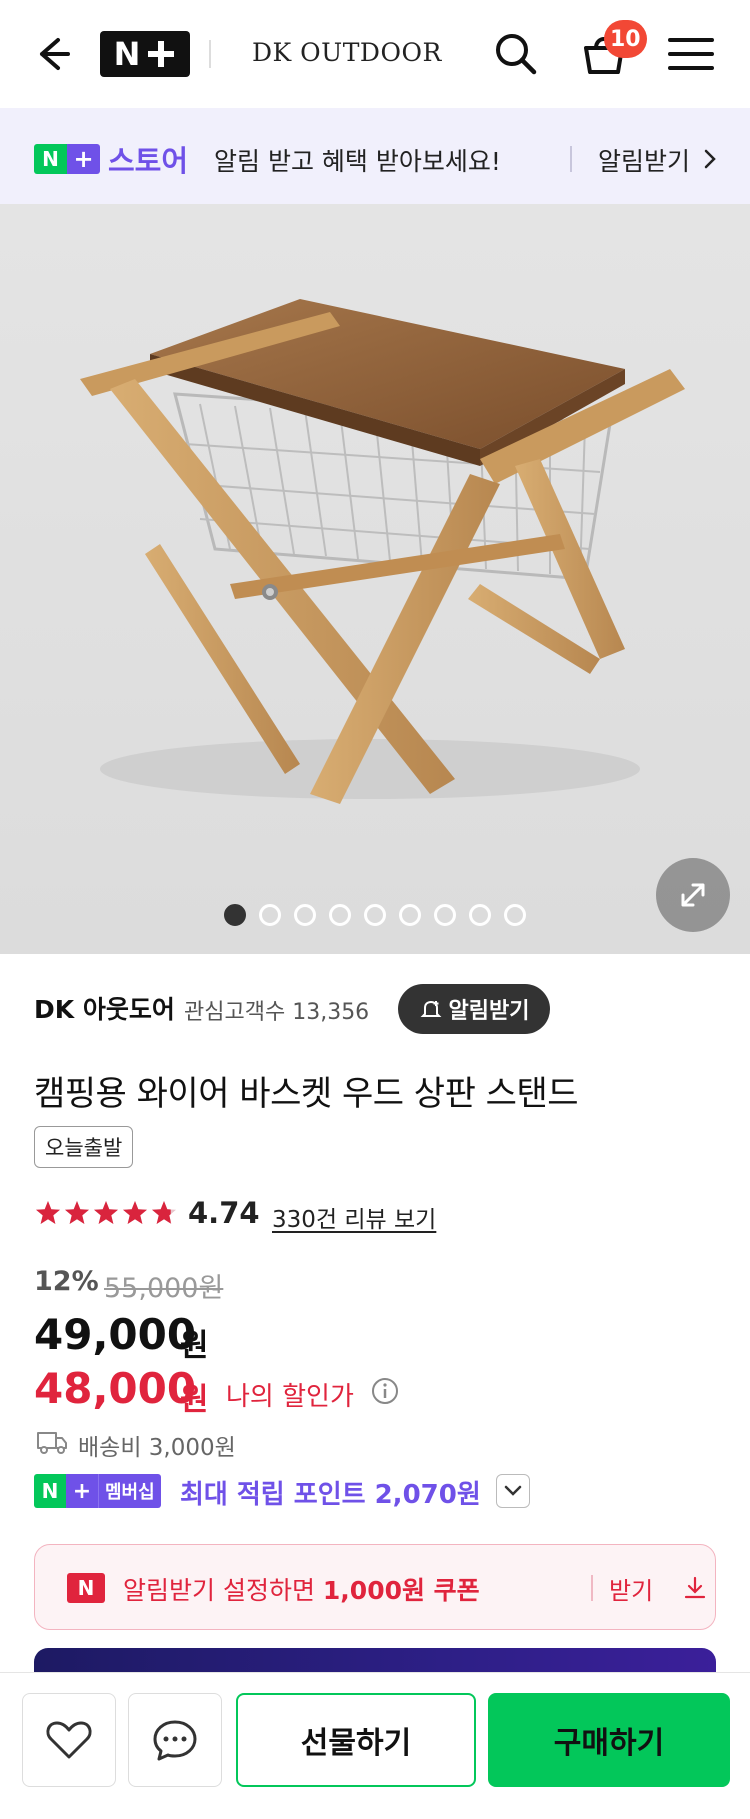 Image resolution: width=750 pixels, height=1819 pixels. I want to click on followers-label: 관심고객수, so click(235, 1012).